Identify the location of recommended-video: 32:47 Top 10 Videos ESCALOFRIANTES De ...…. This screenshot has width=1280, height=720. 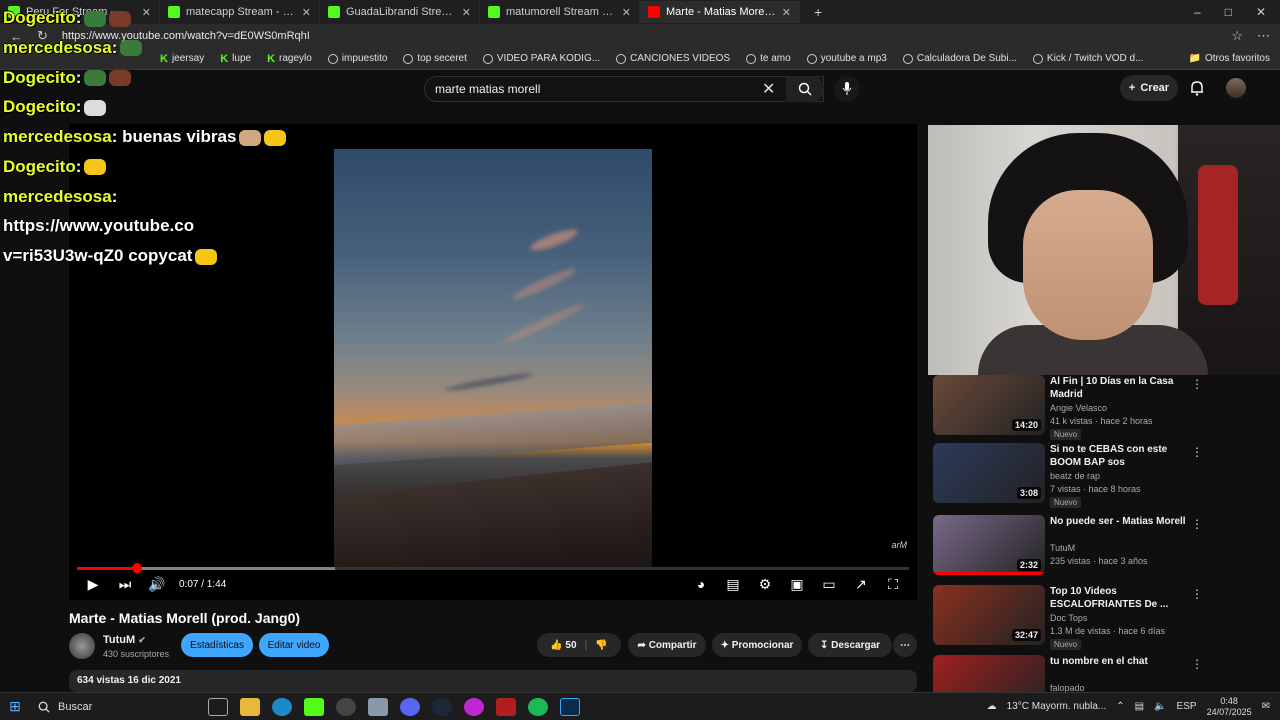
(1103, 619).